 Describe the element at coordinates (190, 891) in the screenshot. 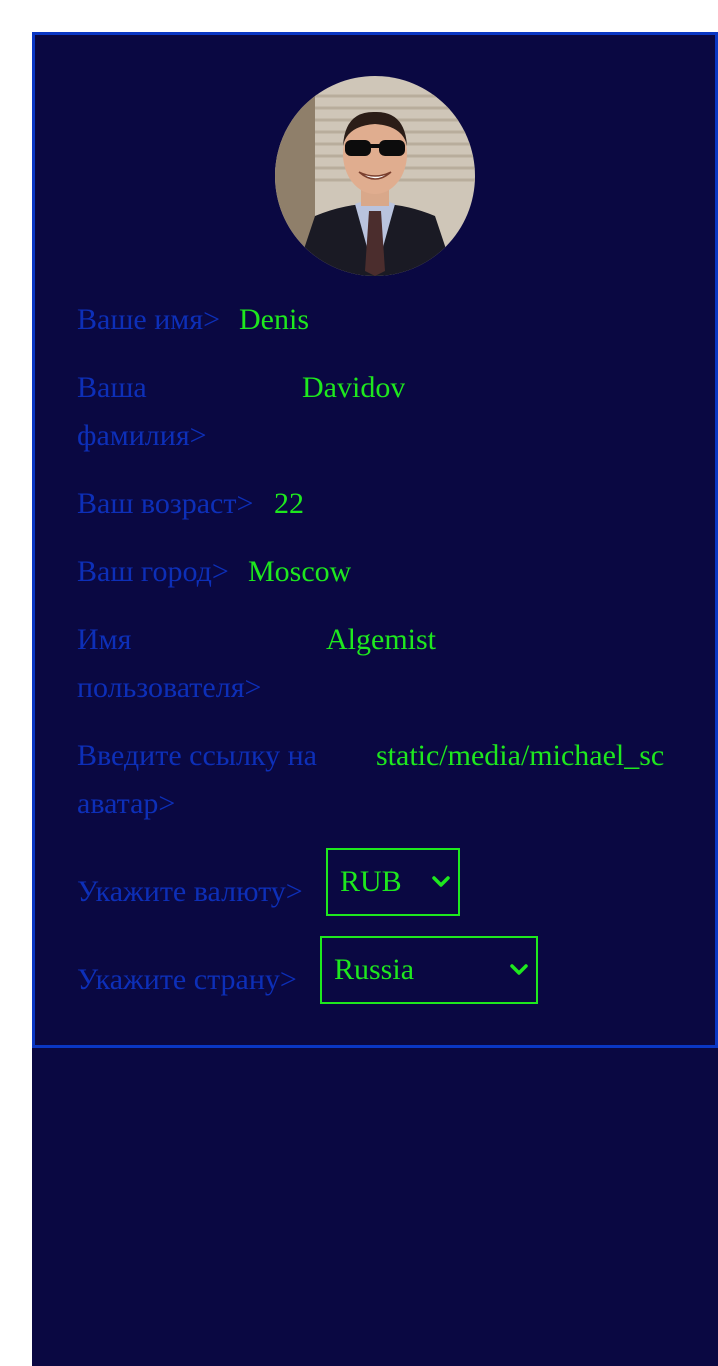

I see `currency-label: Укажите валюту>` at that location.